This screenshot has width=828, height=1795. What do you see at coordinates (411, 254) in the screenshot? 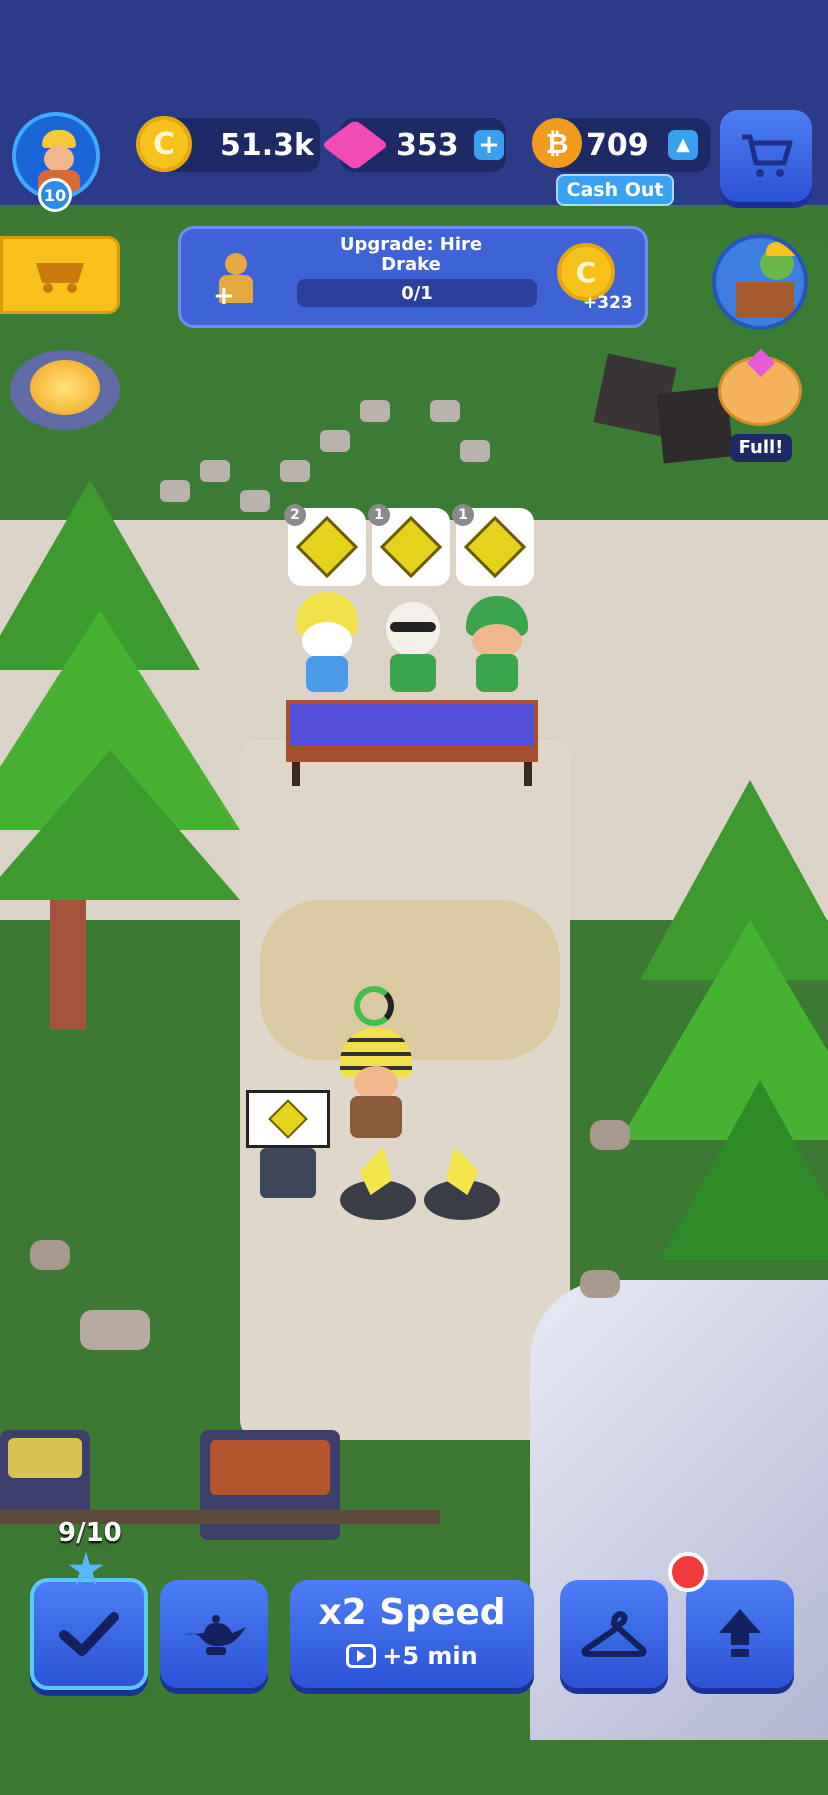
I see `upgrade-title: Upgrade: Hire Drake` at bounding box center [411, 254].